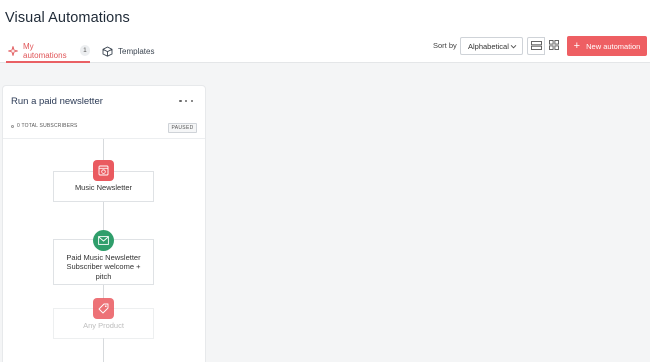  I want to click on email-icon, so click(103, 240).